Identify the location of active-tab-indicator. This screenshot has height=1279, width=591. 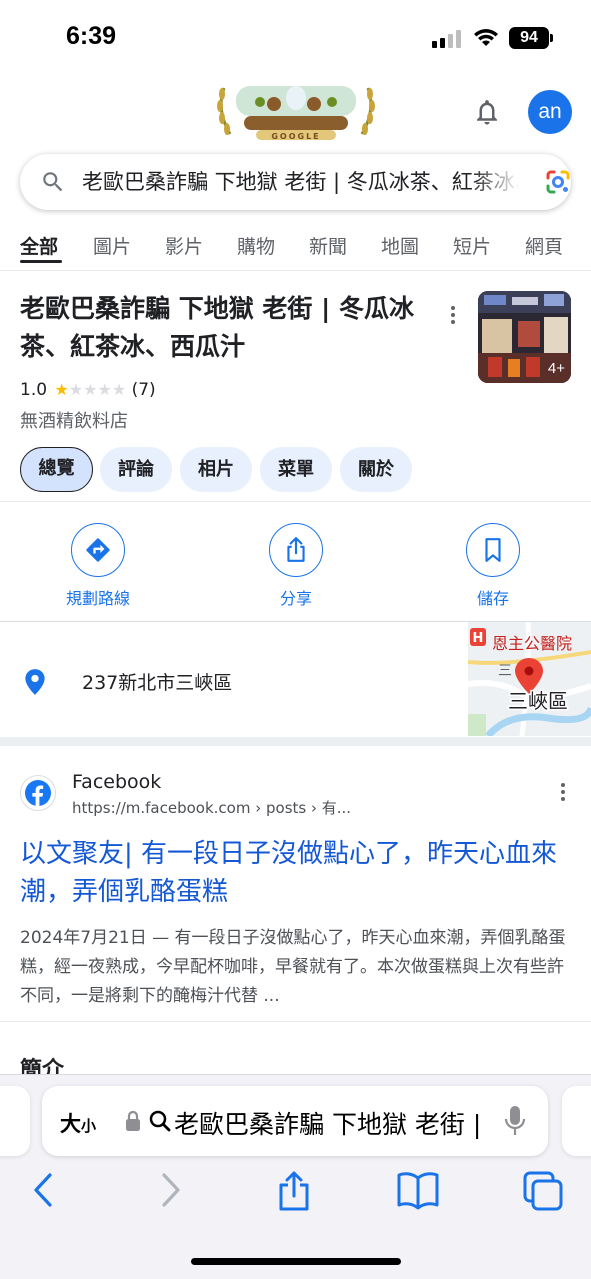
(41, 261).